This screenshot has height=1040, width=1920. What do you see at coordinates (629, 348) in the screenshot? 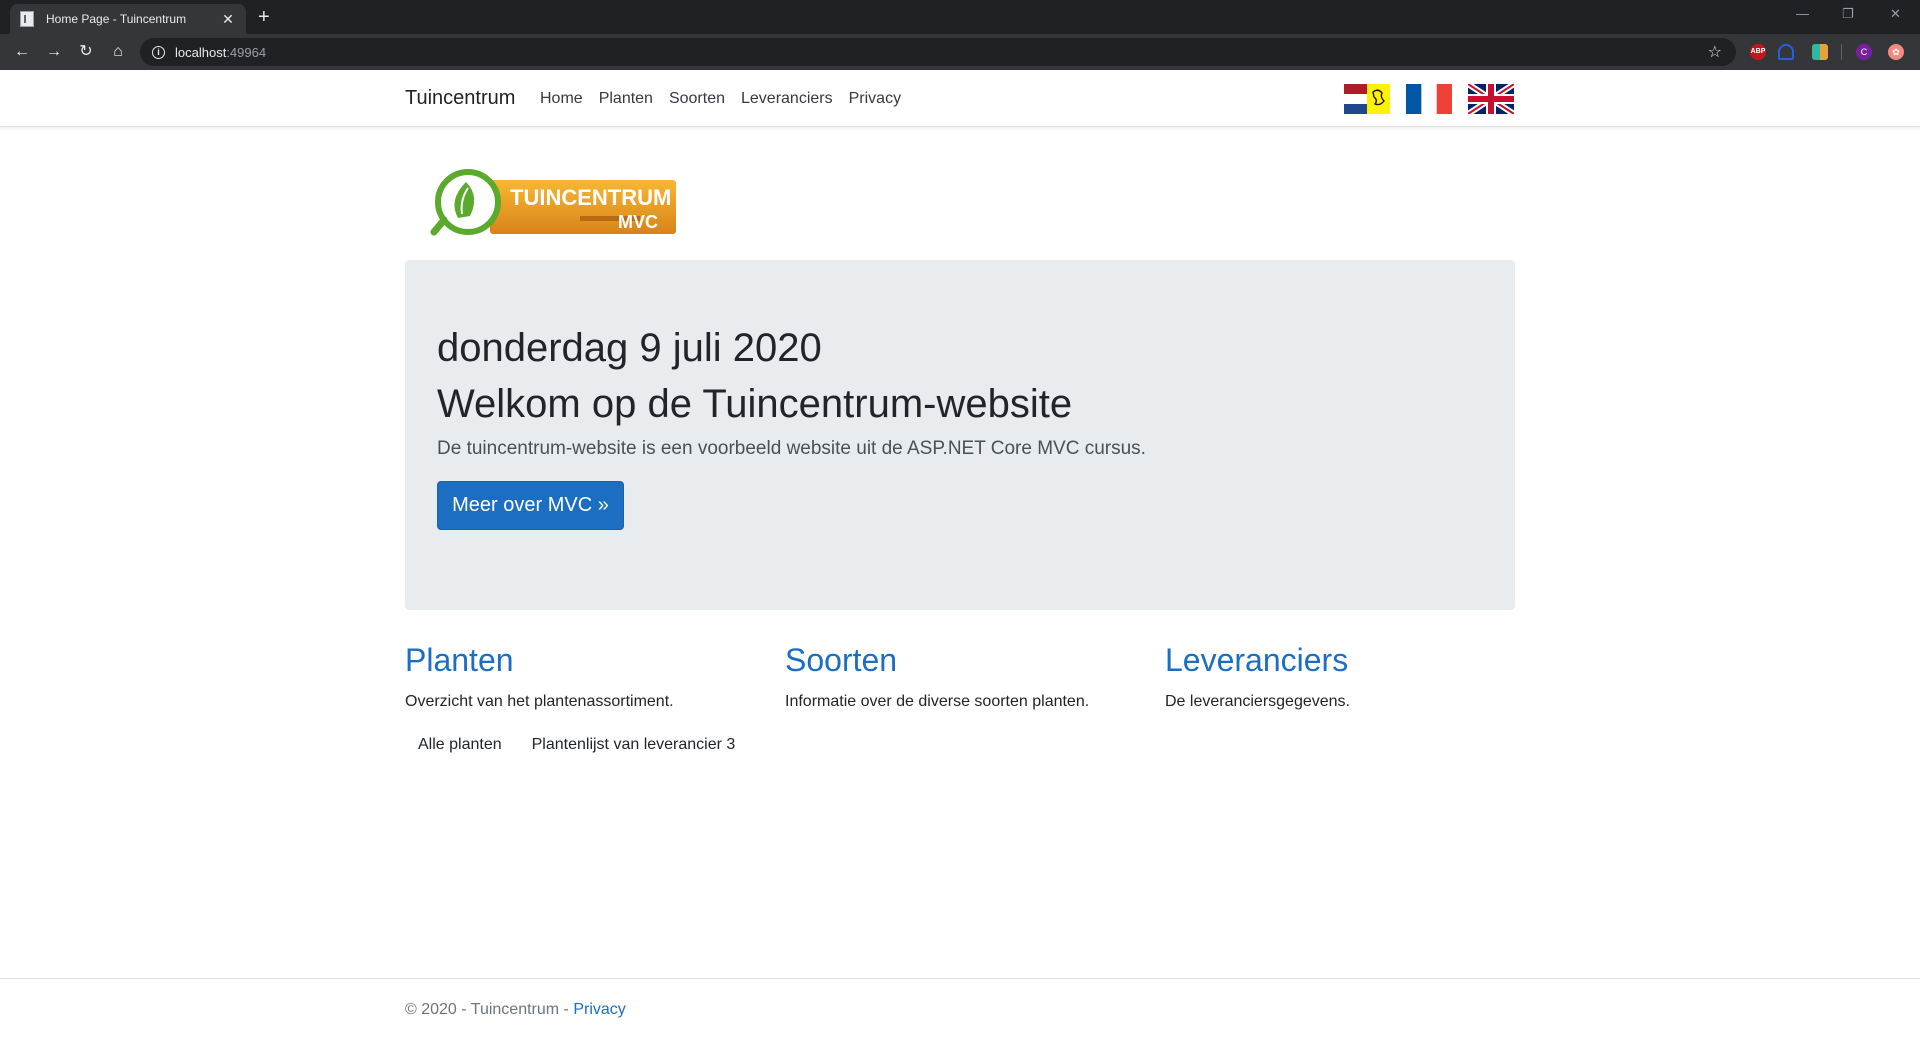
I see `current-date: donderdag 9 juli 2020` at bounding box center [629, 348].